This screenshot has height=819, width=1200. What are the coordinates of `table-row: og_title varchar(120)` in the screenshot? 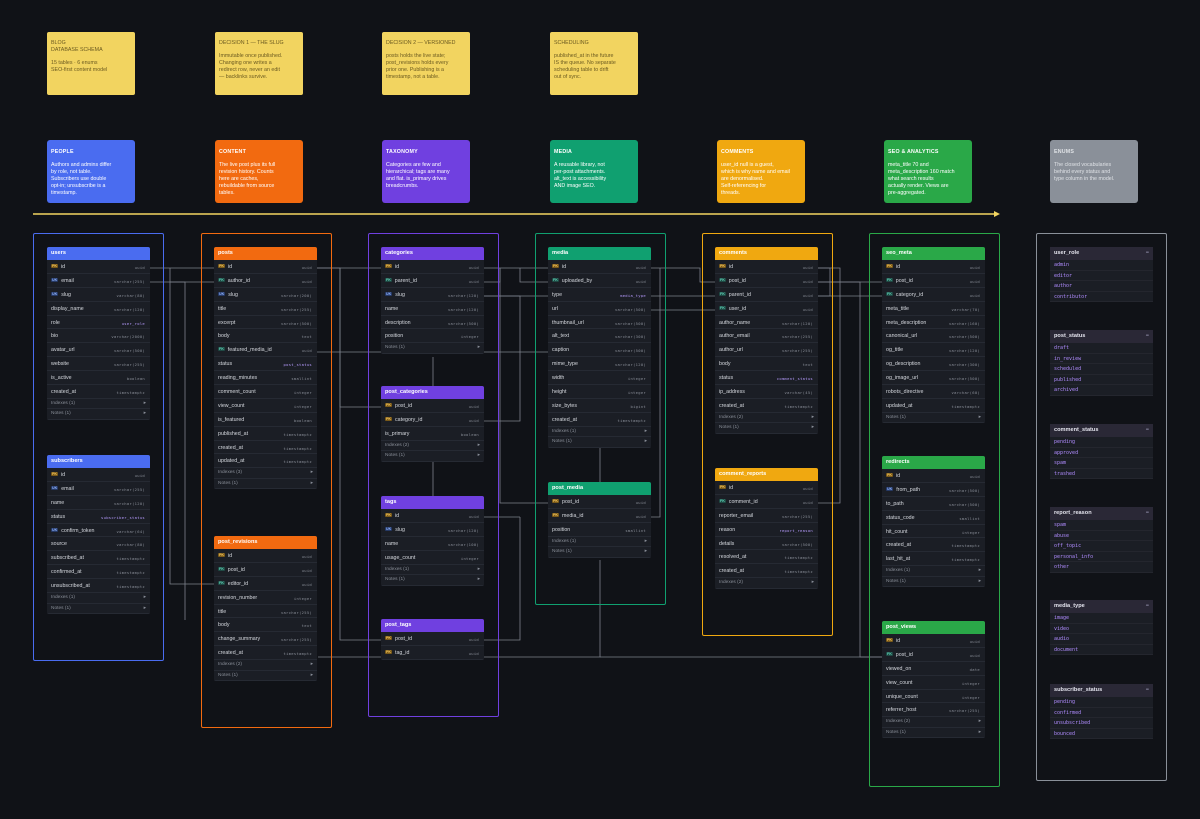 It's located at (933, 350).